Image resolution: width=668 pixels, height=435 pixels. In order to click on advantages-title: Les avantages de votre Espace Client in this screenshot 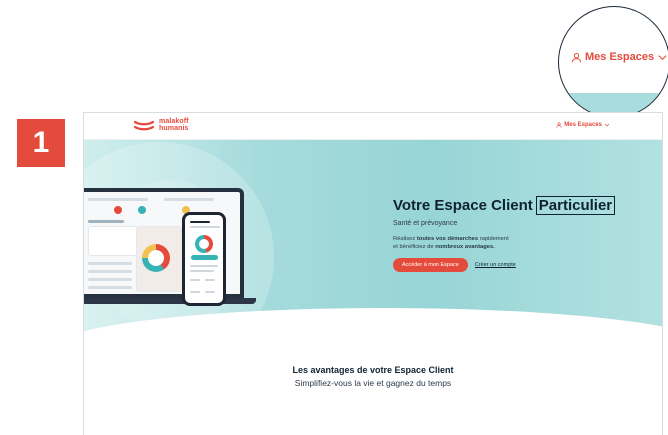, I will do `click(373, 370)`.